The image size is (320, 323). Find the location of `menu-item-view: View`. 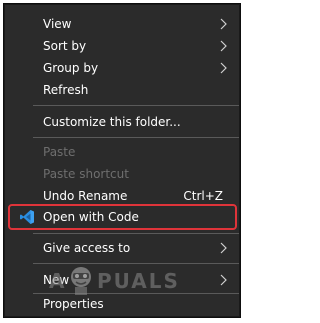

menu-item-view: View is located at coordinates (122, 24).